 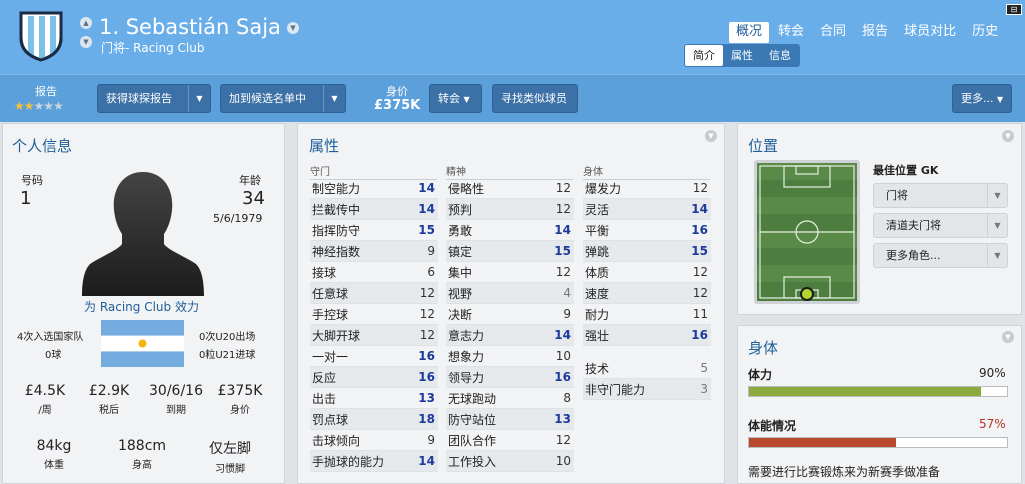 I want to click on subtab-profile: 简介, so click(x=704, y=55).